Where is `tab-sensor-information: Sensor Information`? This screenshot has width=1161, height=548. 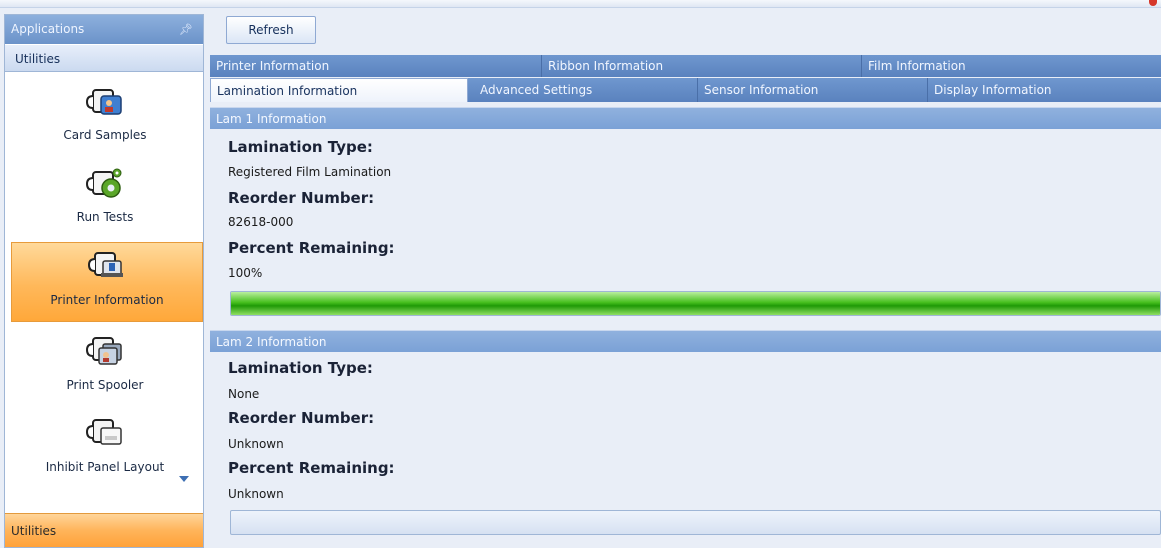 tab-sensor-information: Sensor Information is located at coordinates (813, 90).